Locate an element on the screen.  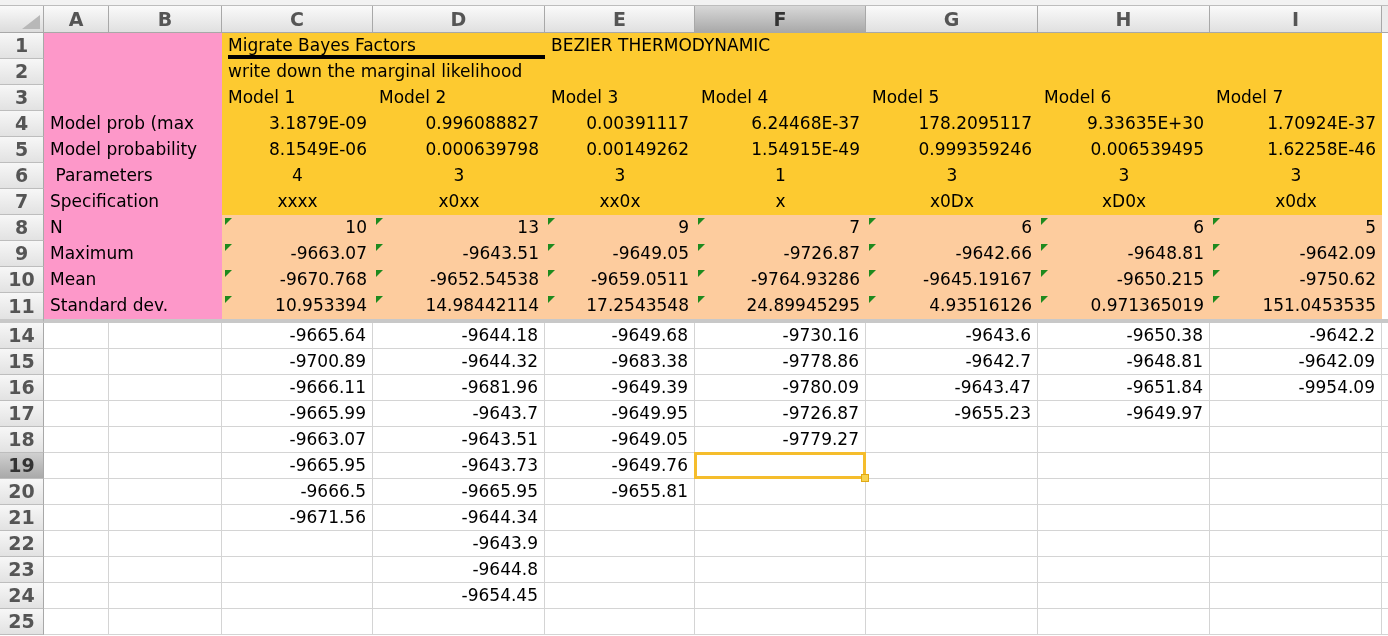
row-header: 22 is located at coordinates (22, 544).